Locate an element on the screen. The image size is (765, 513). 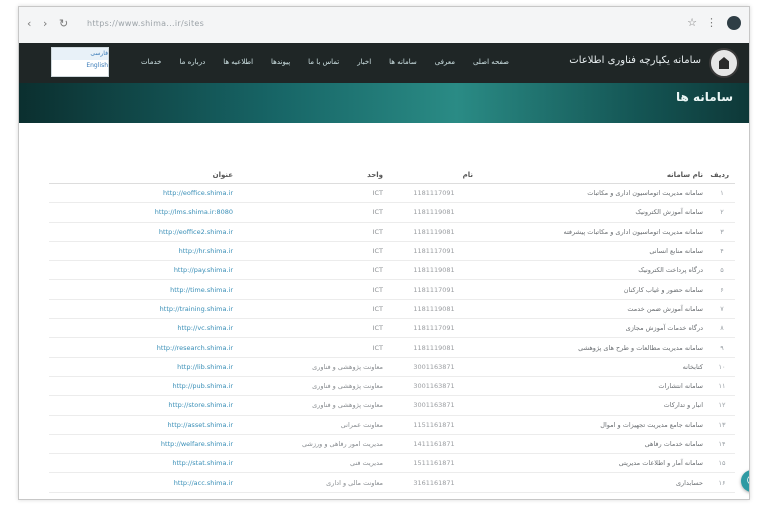
system-link: http://vc.shima.ir is located at coordinates (144, 328).